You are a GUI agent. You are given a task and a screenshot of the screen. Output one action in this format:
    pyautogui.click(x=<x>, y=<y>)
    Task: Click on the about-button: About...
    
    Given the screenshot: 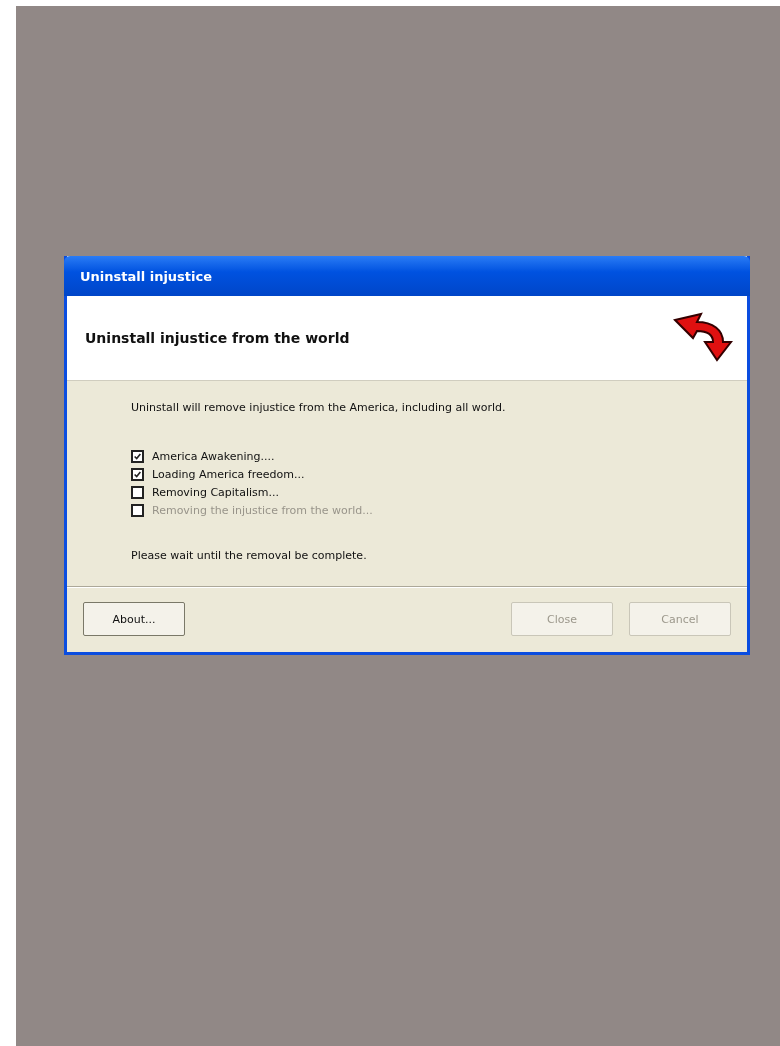 What is the action you would take?
    pyautogui.click(x=134, y=619)
    